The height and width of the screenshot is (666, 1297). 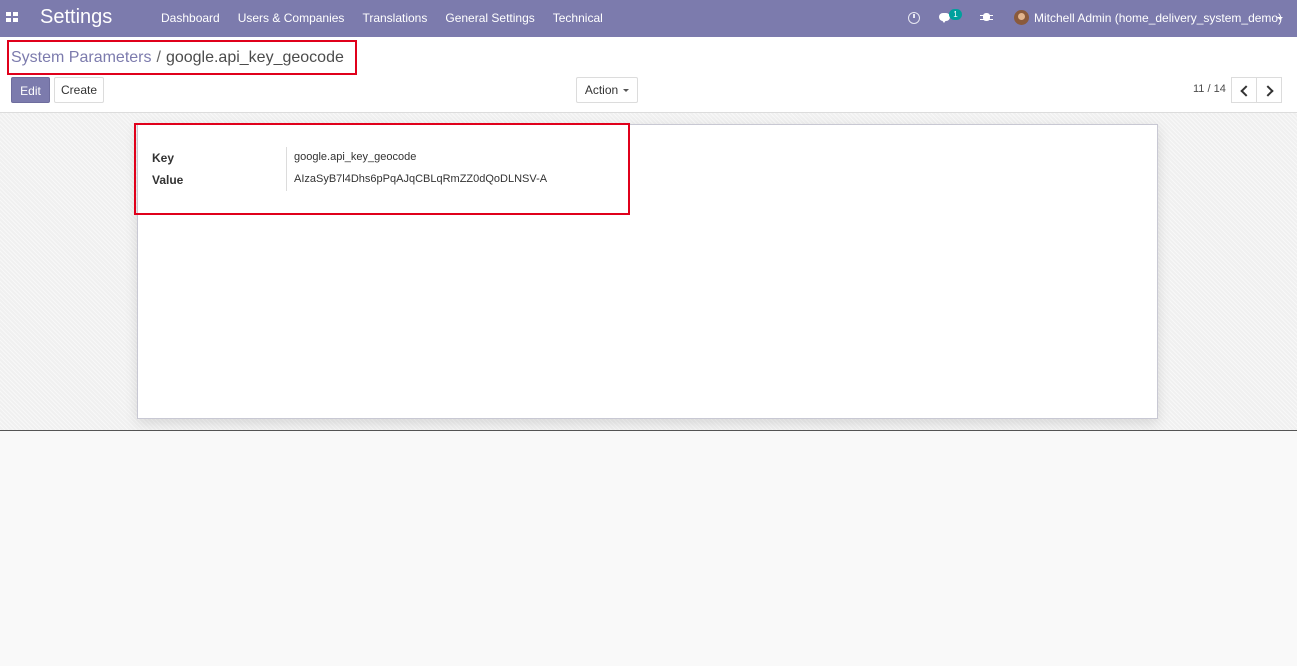 I want to click on chevron-left-icon, so click(x=1246, y=91).